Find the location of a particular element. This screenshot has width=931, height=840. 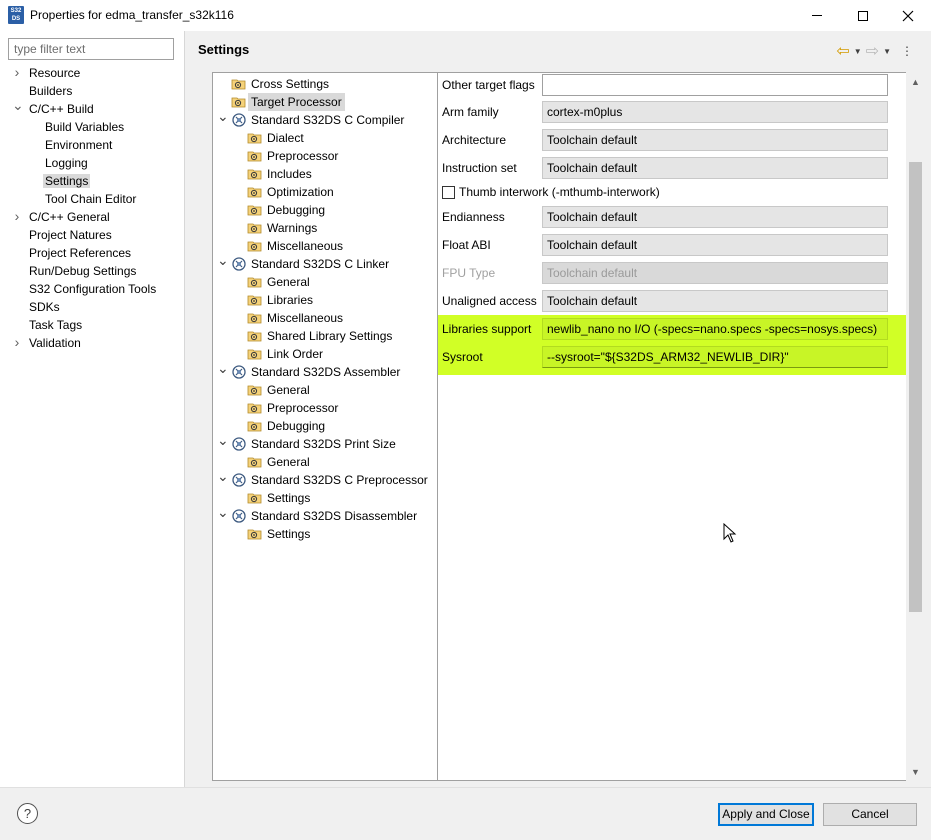

endianness-select: Toolchain default is located at coordinates (715, 217).